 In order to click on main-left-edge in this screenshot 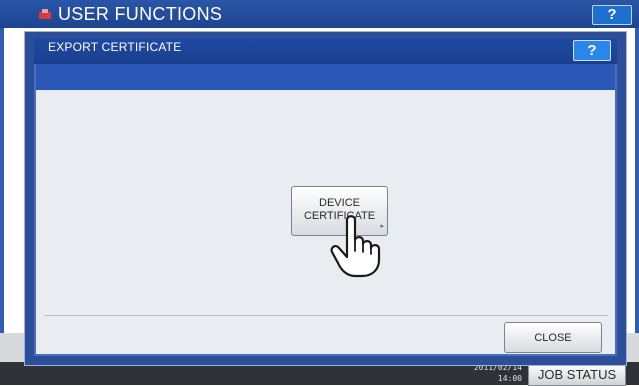, I will do `click(2, 180)`.